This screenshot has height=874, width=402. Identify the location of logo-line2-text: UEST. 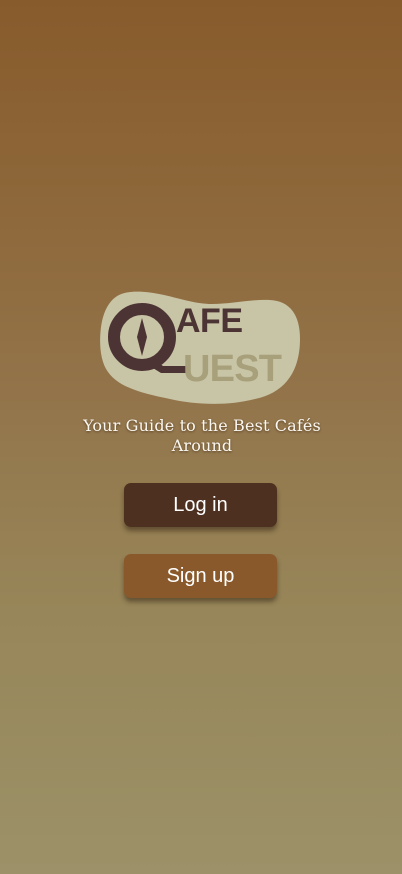
(232, 369).